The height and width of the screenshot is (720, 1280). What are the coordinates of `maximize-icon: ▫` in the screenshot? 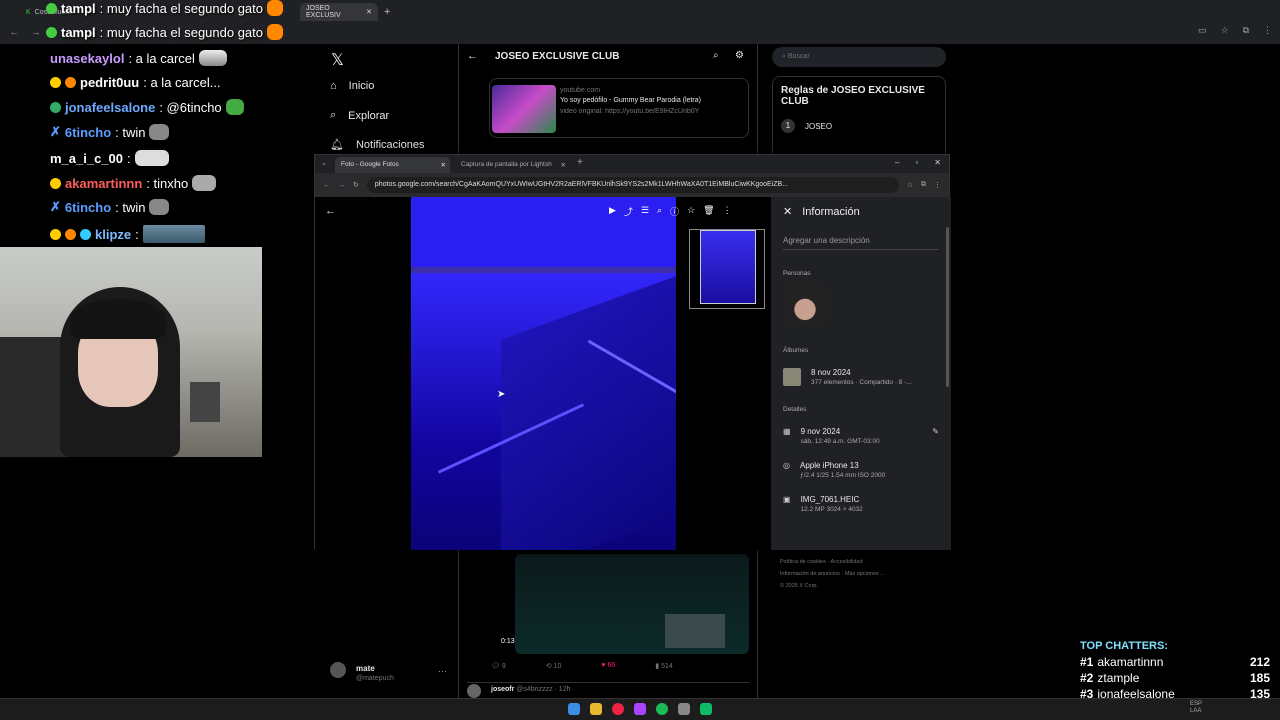 It's located at (916, 162).